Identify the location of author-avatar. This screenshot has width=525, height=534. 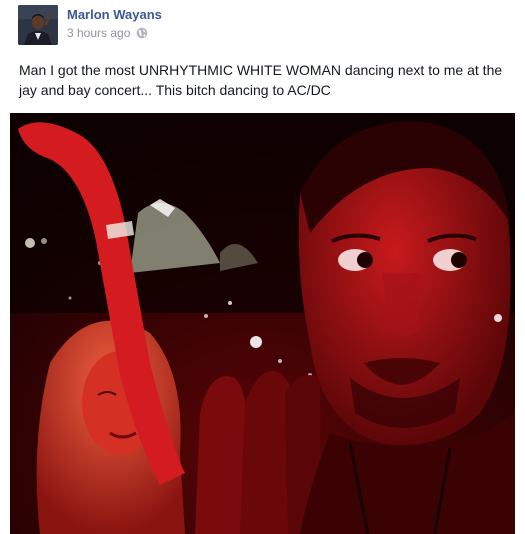
(38, 25).